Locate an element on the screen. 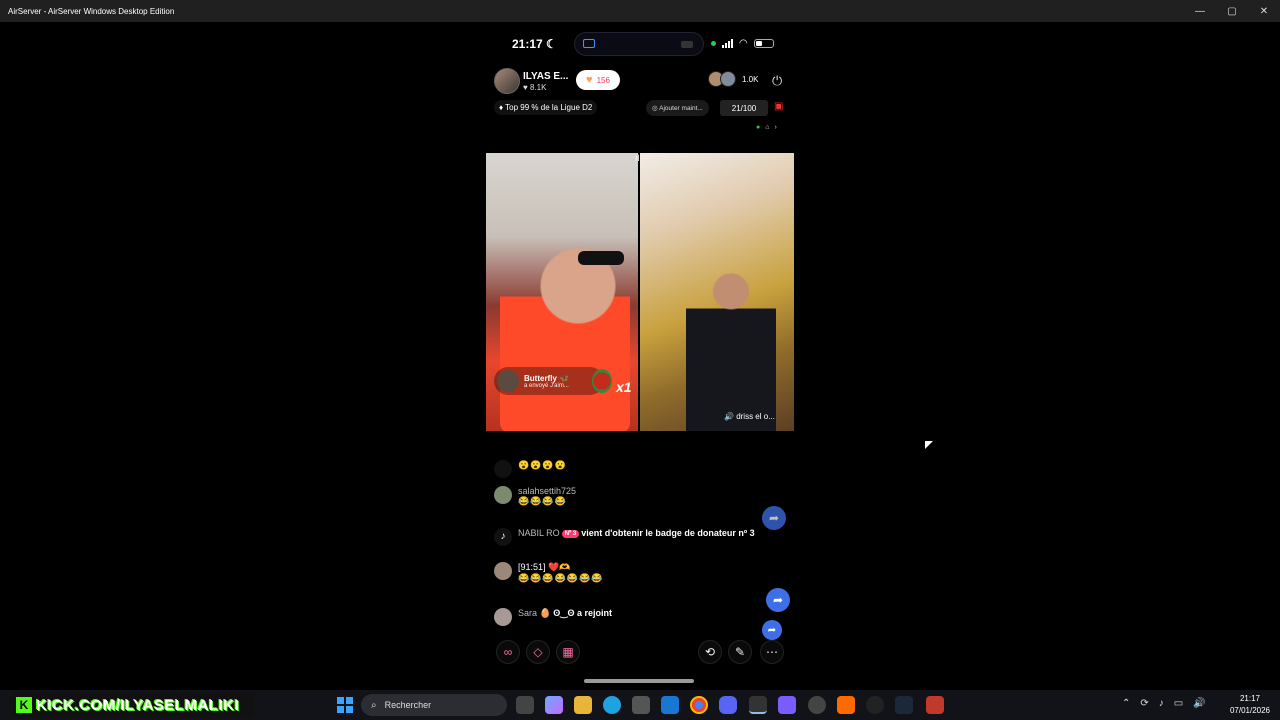 The width and height of the screenshot is (1280, 720). chat-emoji: 😂😂😂😂😂😂😂 is located at coordinates (561, 578).